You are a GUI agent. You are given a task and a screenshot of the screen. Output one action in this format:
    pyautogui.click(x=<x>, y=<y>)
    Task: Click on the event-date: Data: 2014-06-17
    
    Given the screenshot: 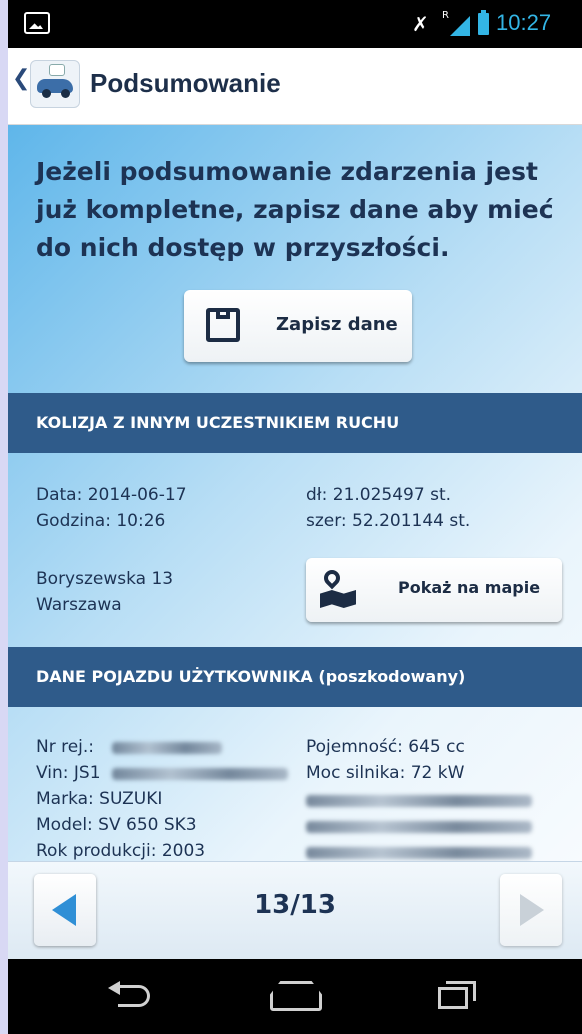 What is the action you would take?
    pyautogui.click(x=111, y=495)
    